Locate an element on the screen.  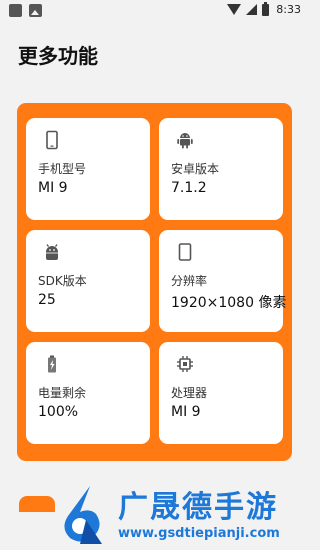
card-label: 处理器 is located at coordinates (189, 393).